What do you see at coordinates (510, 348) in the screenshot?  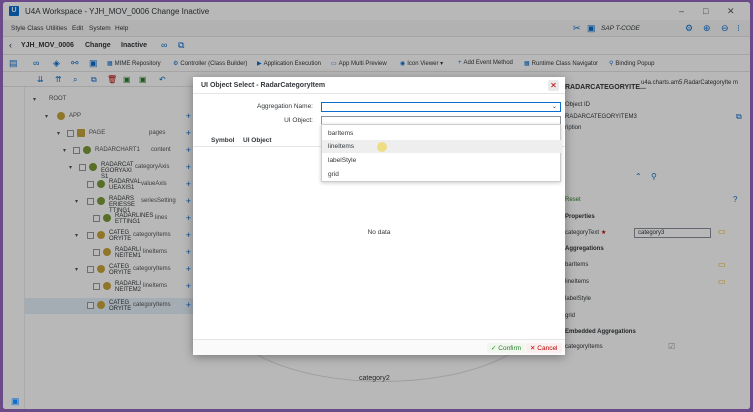 I see `confirm-label: Confirm` at bounding box center [510, 348].